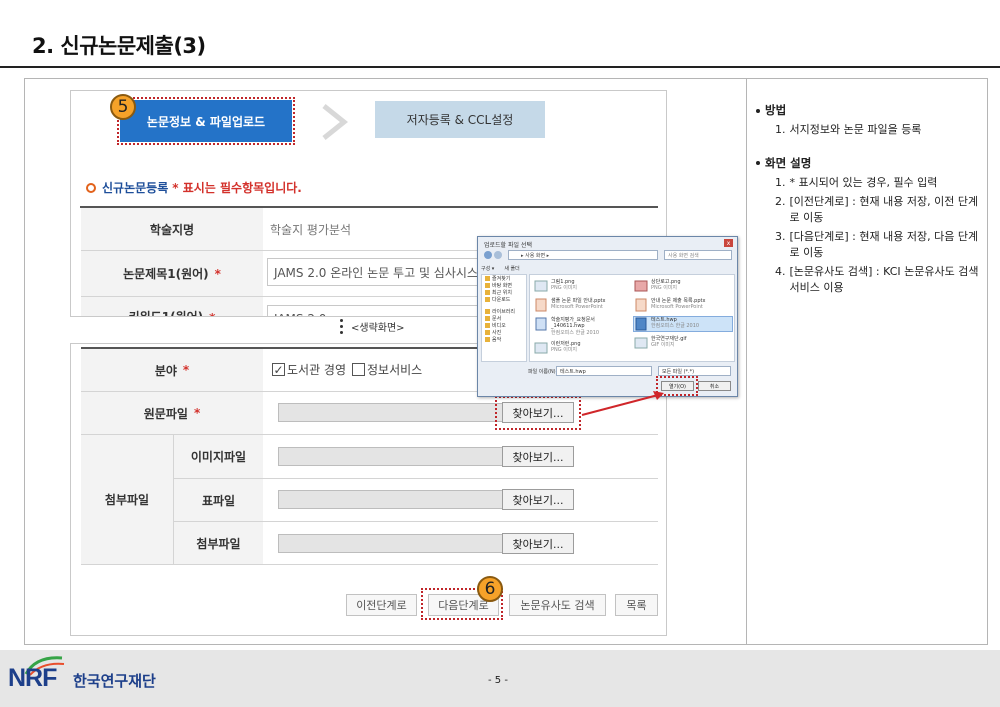 This screenshot has height=707, width=1000. Describe the element at coordinates (347, 369) in the screenshot. I see `field-options: ✓ 도서관 경영 정보서비스` at that location.